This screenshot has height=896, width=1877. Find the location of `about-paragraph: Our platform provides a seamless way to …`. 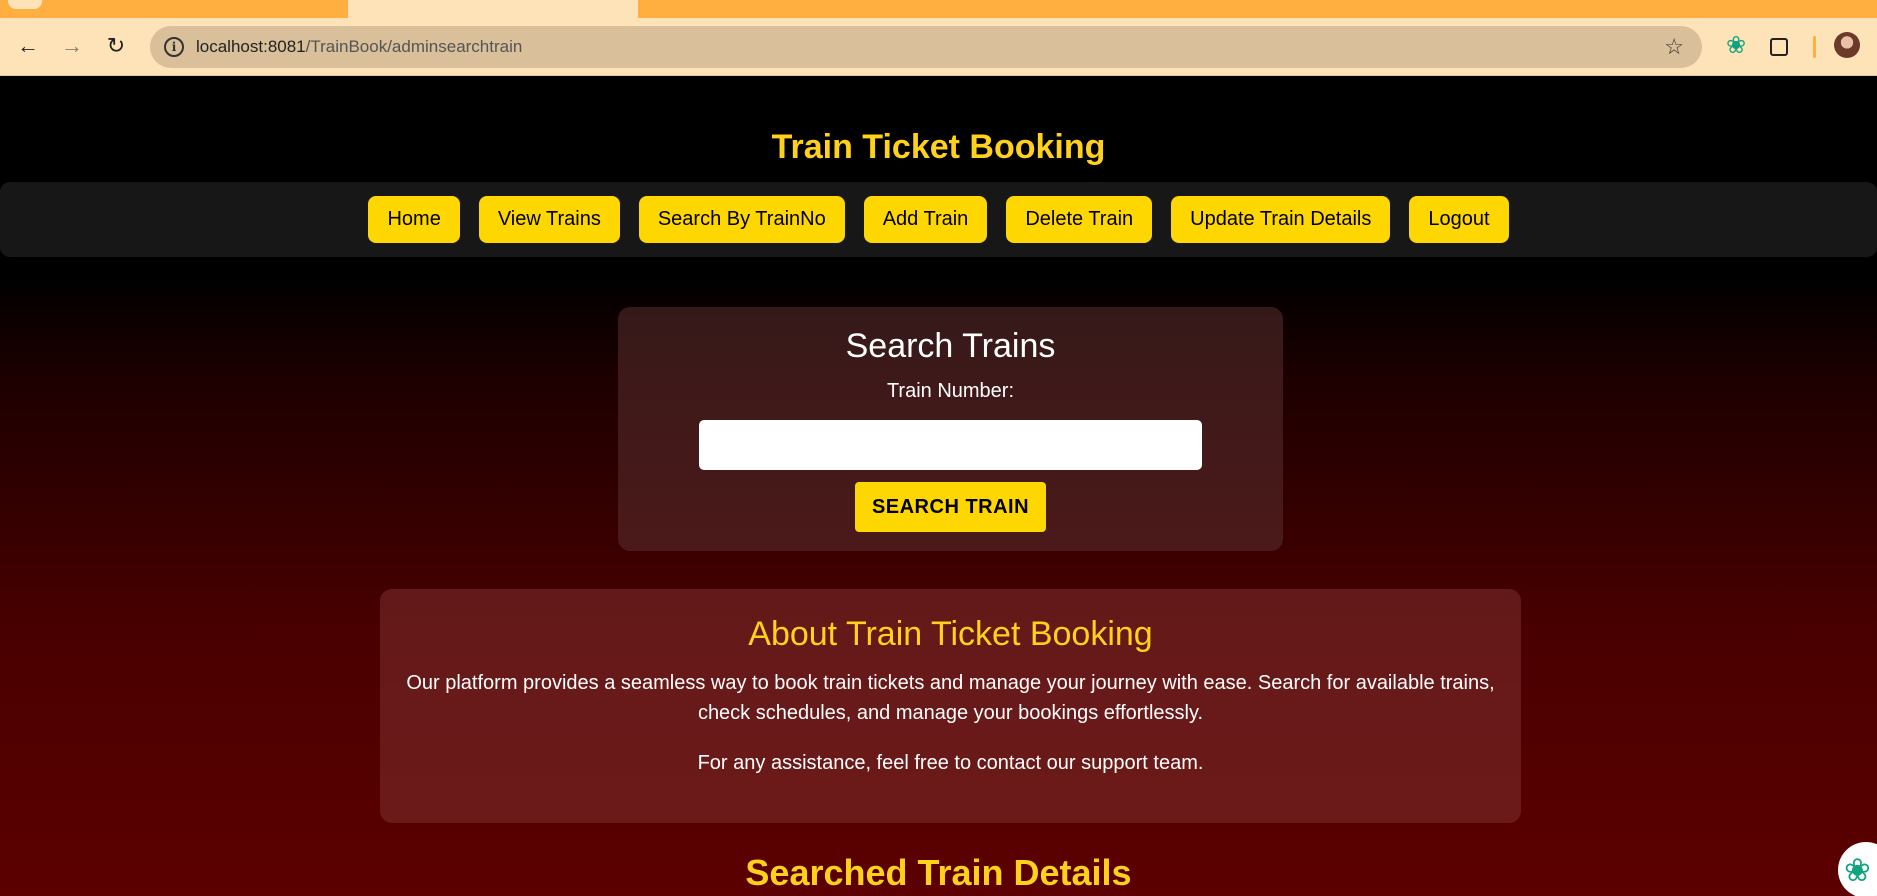

about-paragraph: Our platform provides a seamless way to … is located at coordinates (950, 698).